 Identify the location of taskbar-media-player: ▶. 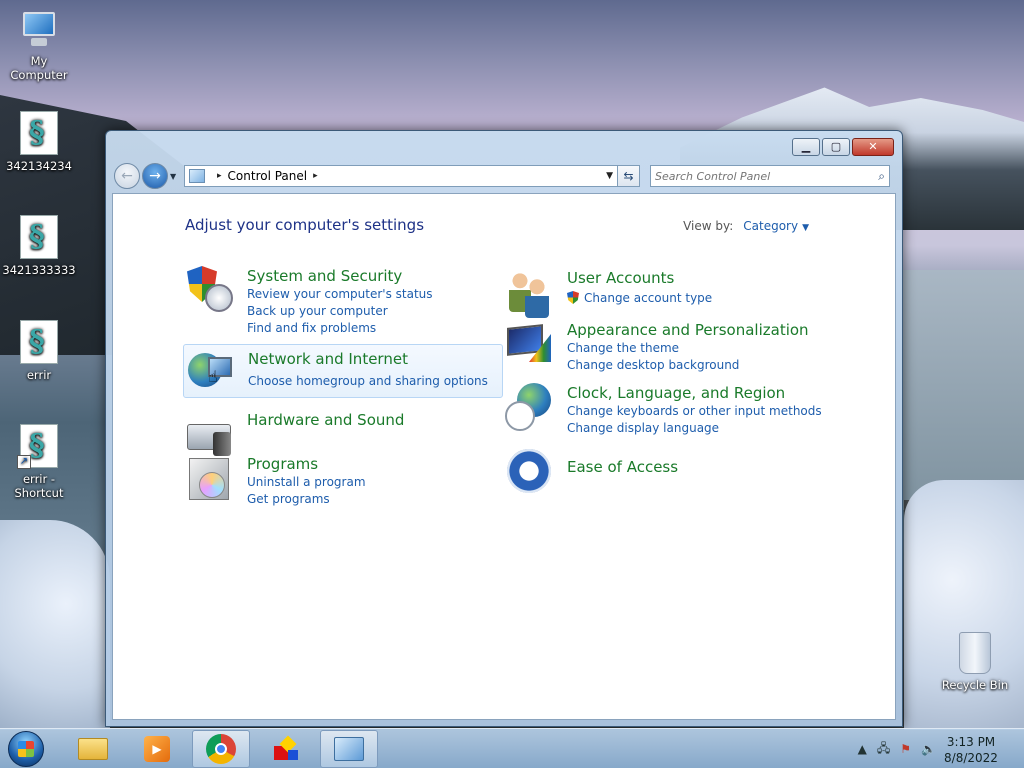
(157, 749).